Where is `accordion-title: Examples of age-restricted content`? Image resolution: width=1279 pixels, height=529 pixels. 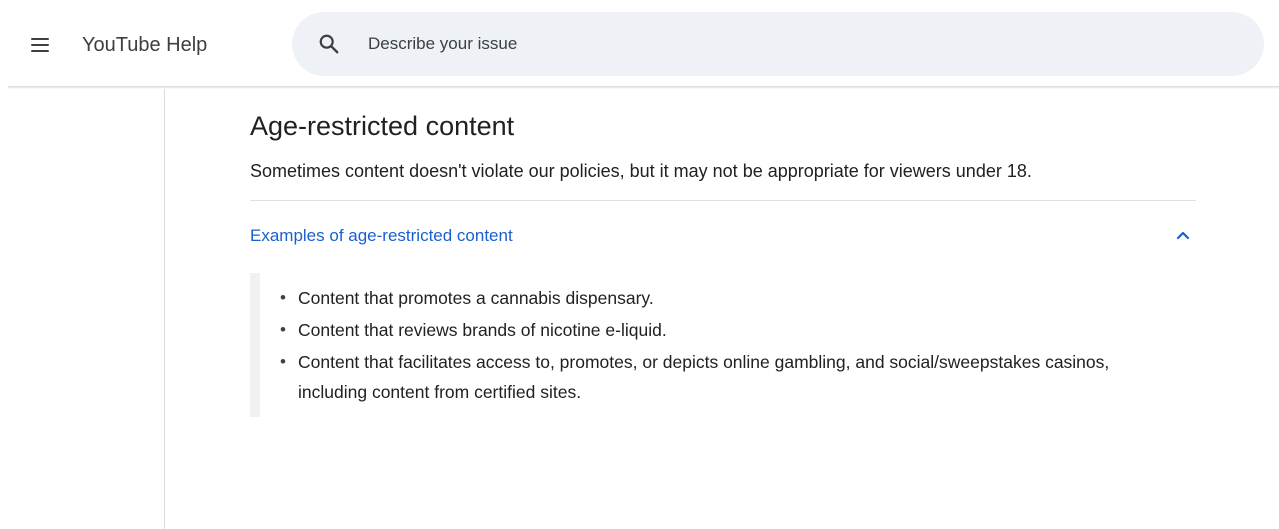 accordion-title: Examples of age-restricted content is located at coordinates (381, 236).